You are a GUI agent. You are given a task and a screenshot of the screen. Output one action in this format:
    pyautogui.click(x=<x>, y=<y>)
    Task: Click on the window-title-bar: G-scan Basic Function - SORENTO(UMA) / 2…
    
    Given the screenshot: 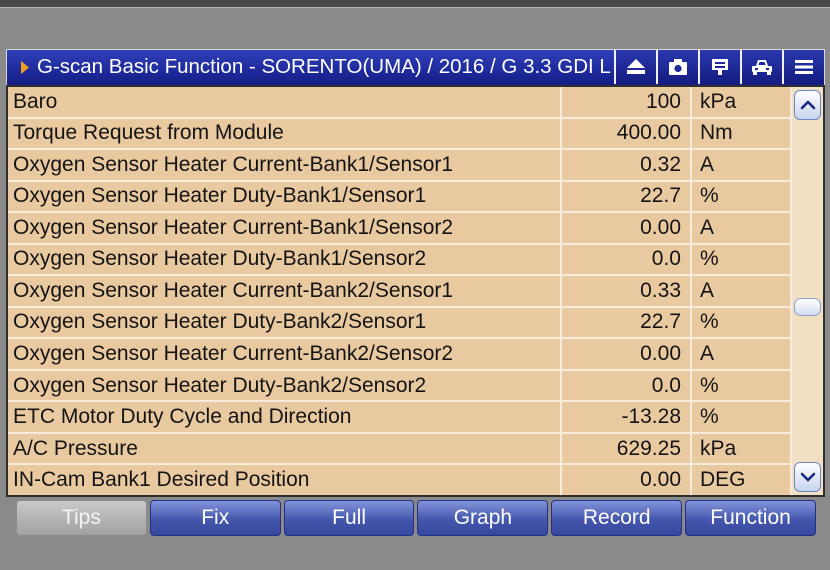 What is the action you would take?
    pyautogui.click(x=415, y=67)
    